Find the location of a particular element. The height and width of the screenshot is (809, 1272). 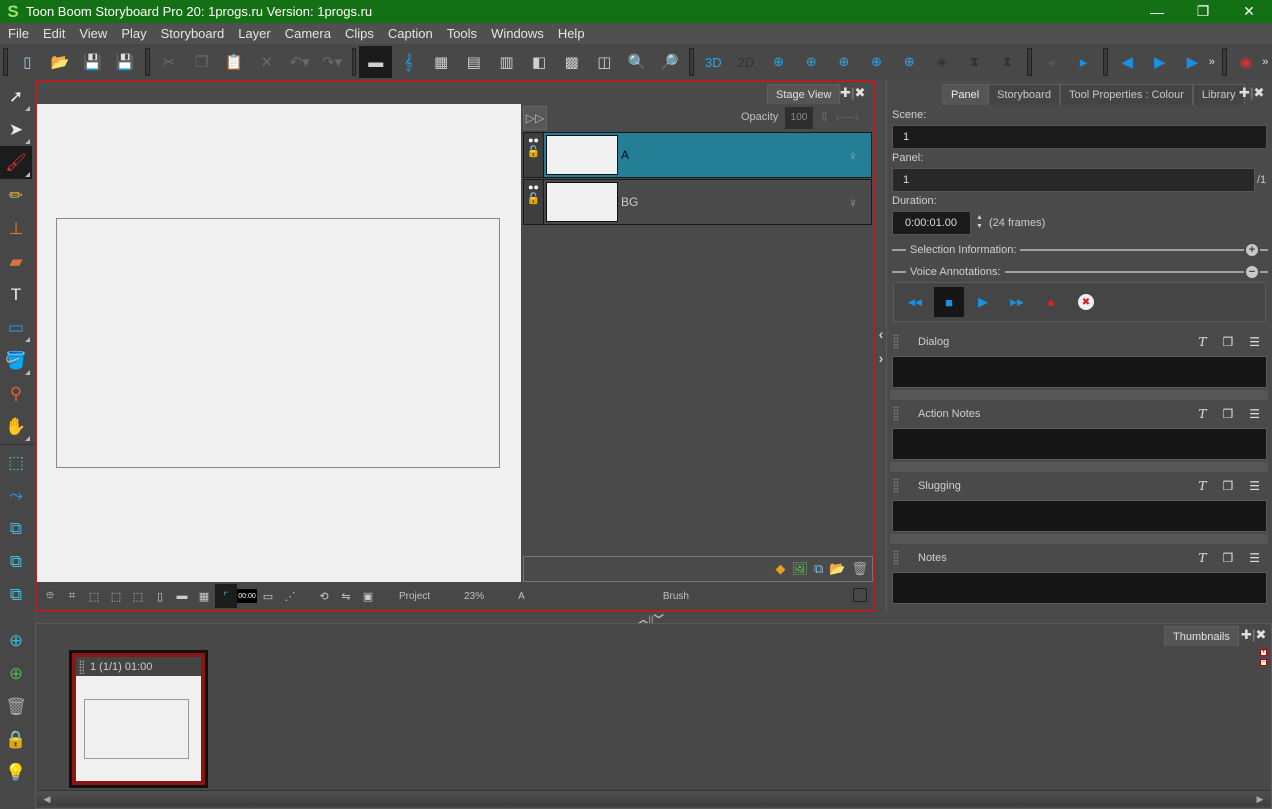

toolbar-overflow-icon: » is located at coordinates (1214, 62).